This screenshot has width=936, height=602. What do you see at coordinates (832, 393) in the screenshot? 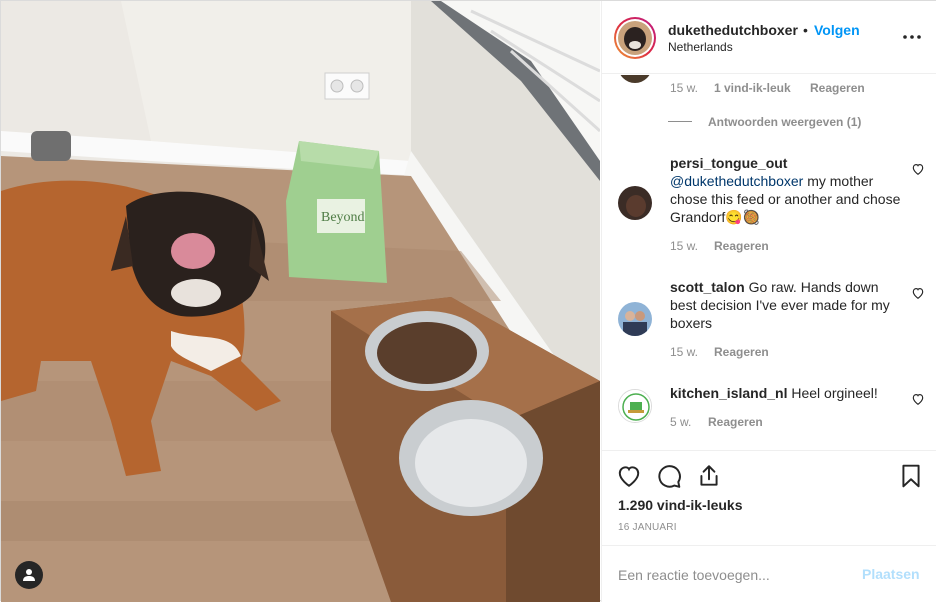
I see `comment-body: Heel orgineel!` at bounding box center [832, 393].